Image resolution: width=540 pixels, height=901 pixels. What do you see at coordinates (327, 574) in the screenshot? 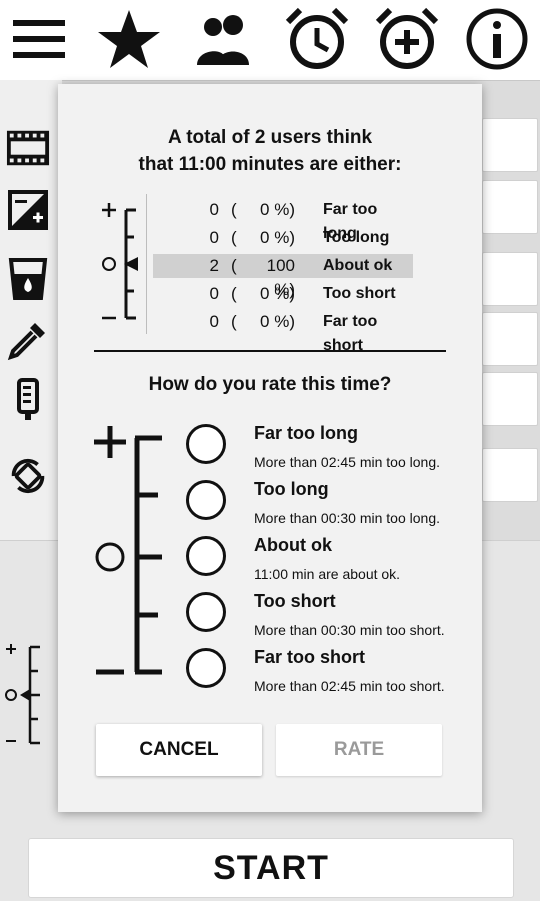
I see `option-description: 11:00 min are about ok.` at bounding box center [327, 574].